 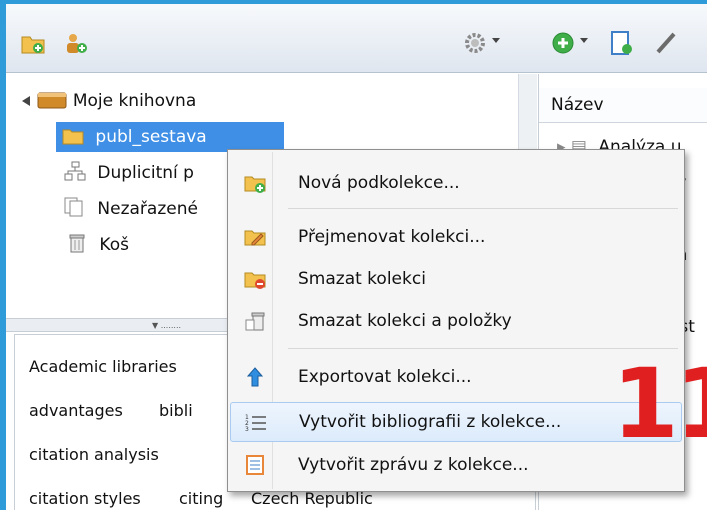 I want to click on collection-item-publ-sestava: publ_sestava, so click(x=170, y=137).